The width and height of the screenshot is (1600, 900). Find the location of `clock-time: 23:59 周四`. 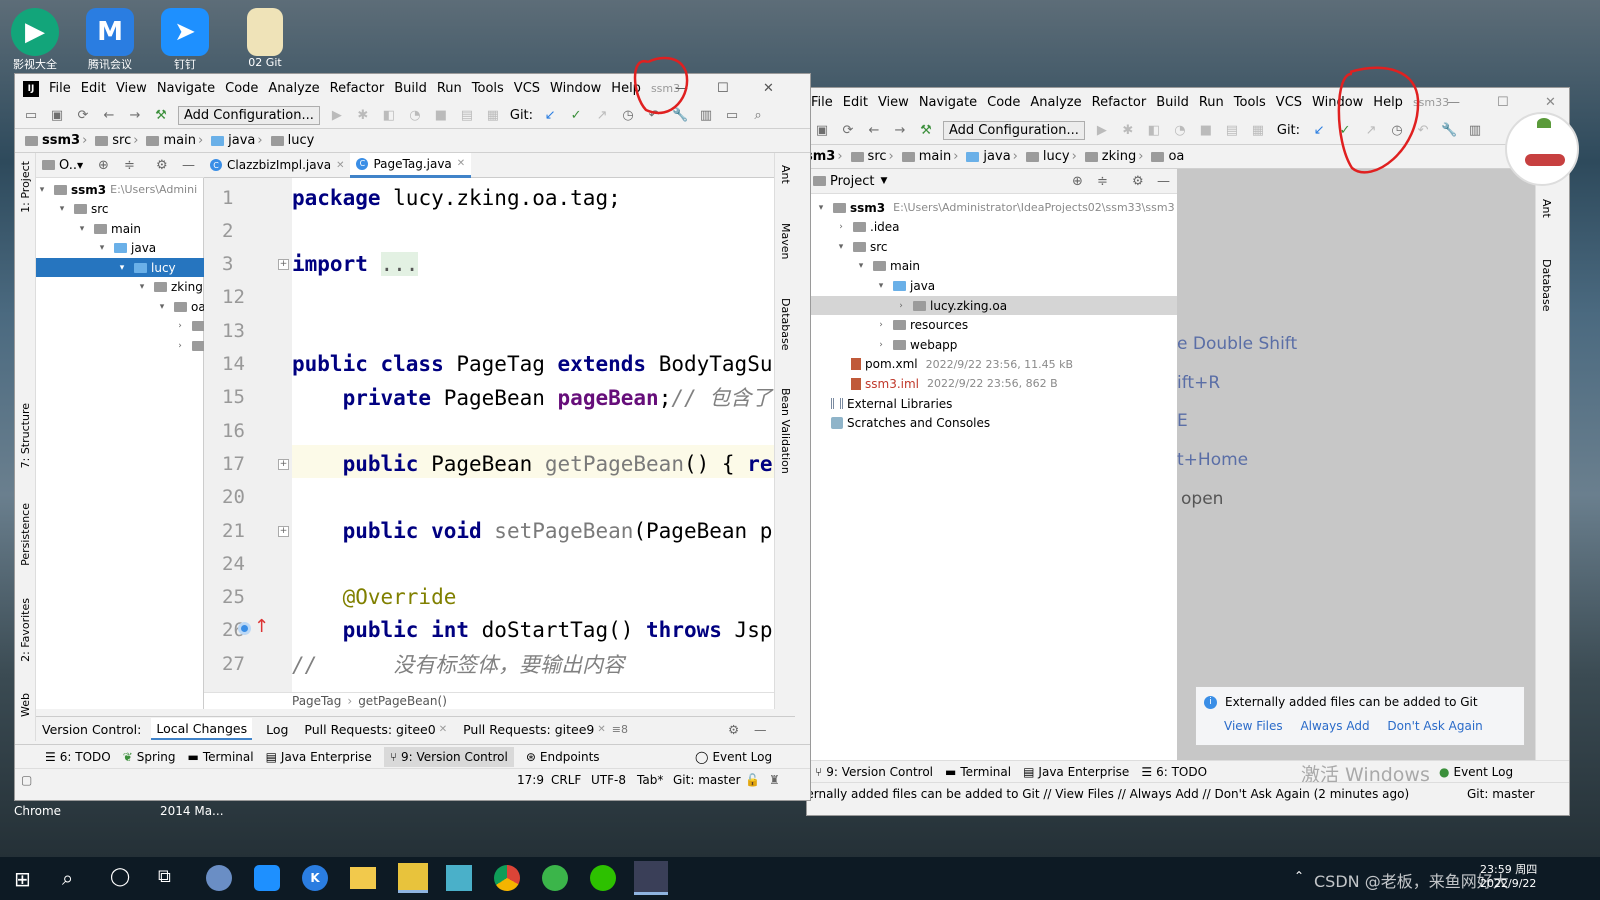

clock-time: 23:59 周四 is located at coordinates (1508, 869).